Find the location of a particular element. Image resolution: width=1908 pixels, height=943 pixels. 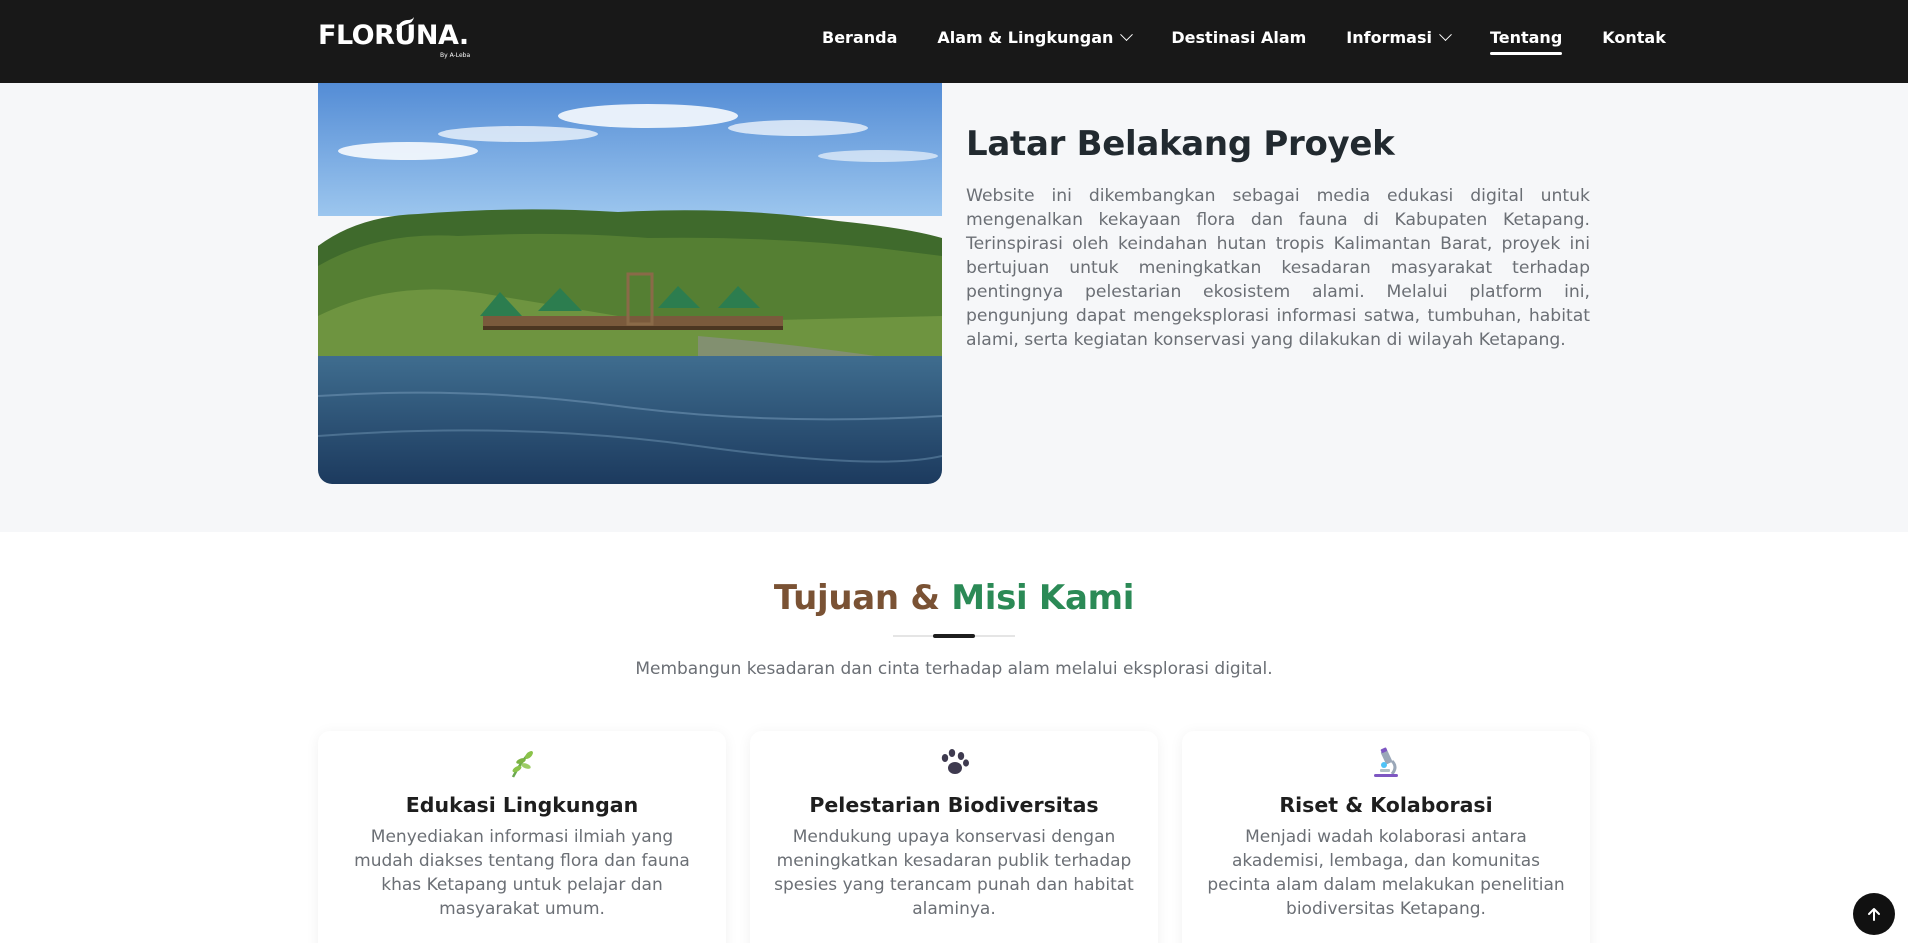

card-title: Pelestarian Biodiversitas is located at coordinates (954, 805).